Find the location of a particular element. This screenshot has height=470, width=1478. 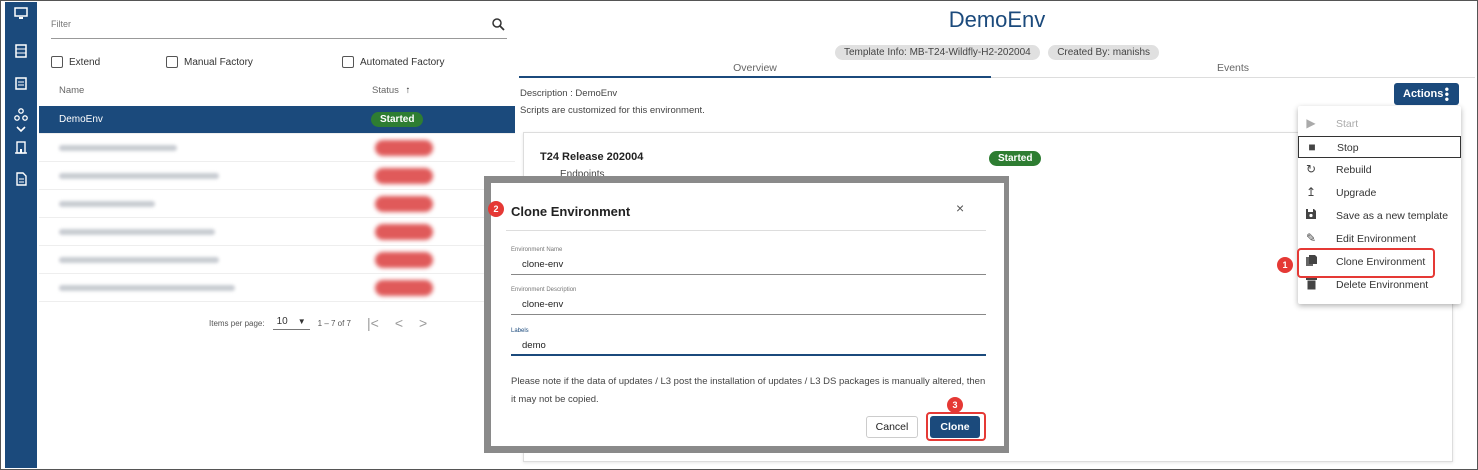

tab-overview: Overview is located at coordinates (755, 68).